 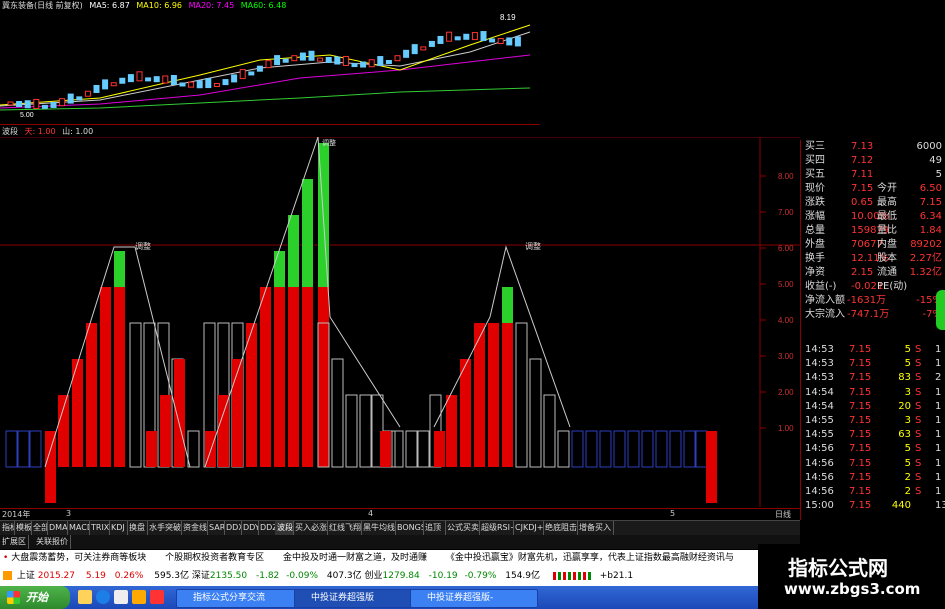 I want to click on quote-key-2: 最低, so click(x=887, y=216).